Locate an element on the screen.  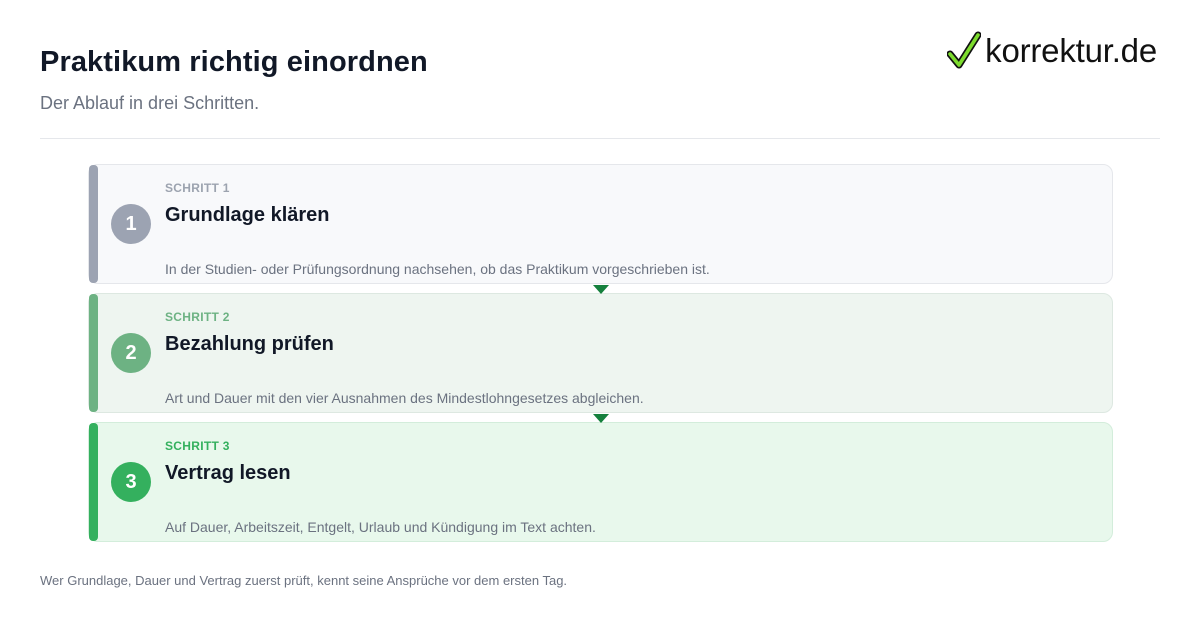
step-title: Grundlage klären is located at coordinates (247, 215).